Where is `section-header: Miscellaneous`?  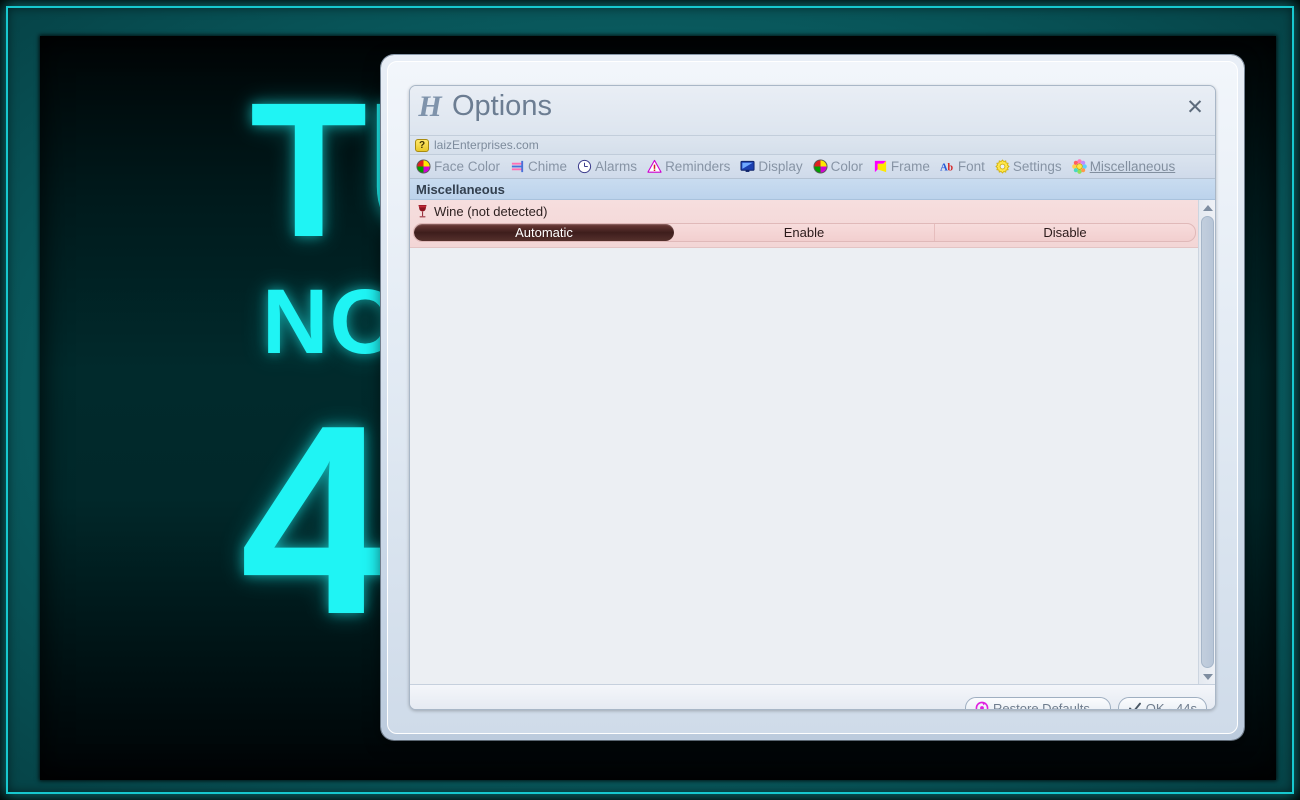 section-header: Miscellaneous is located at coordinates (812, 189).